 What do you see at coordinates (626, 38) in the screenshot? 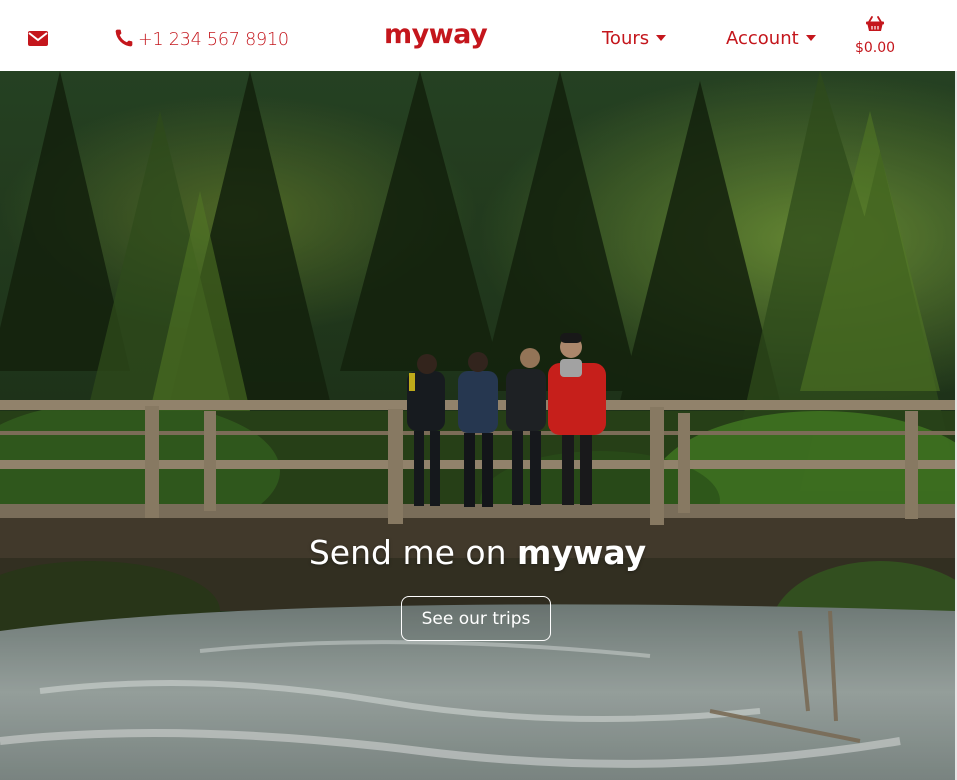
I see `nav-tours-label: Tours` at bounding box center [626, 38].